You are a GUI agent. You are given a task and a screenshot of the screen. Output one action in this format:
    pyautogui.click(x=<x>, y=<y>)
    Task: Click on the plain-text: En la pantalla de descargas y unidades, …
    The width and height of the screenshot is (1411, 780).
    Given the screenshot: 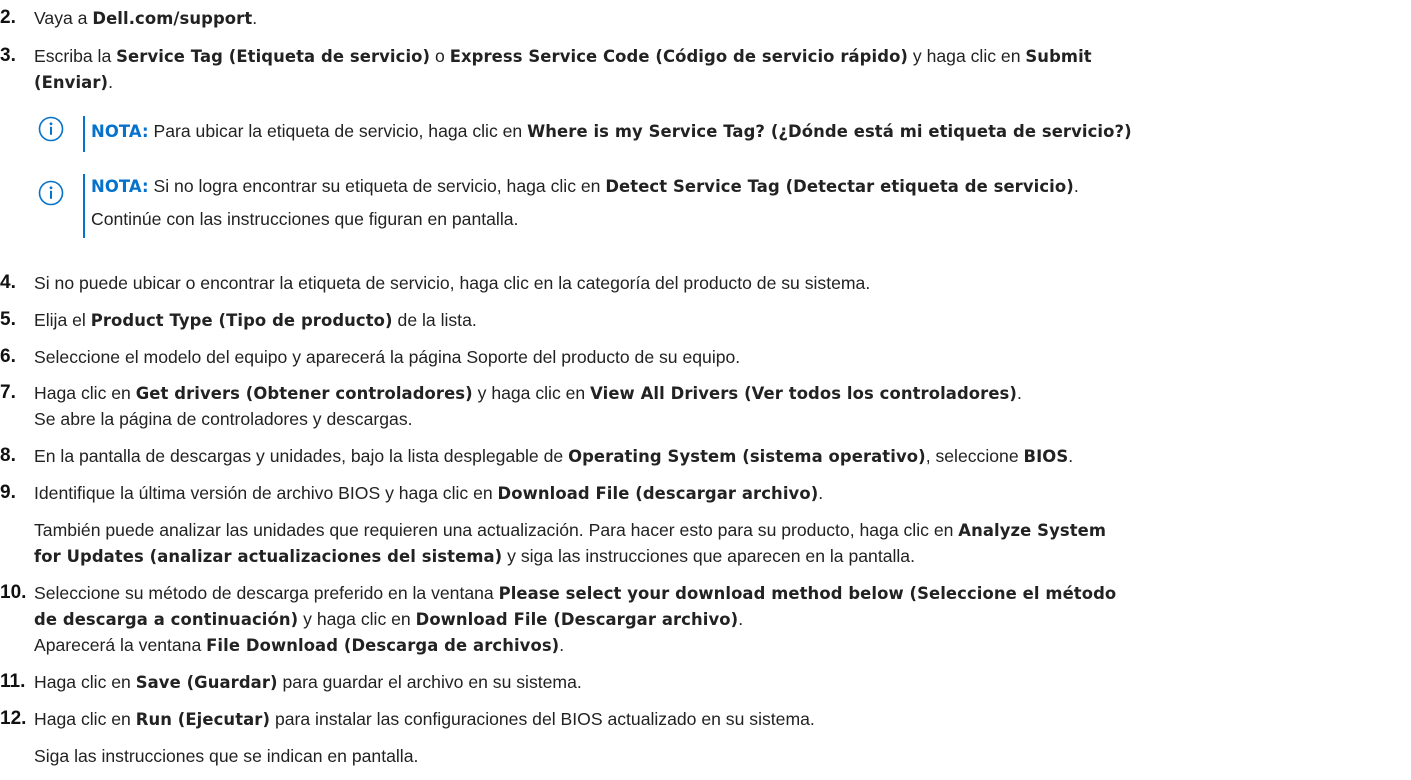 What is the action you would take?
    pyautogui.click(x=301, y=456)
    